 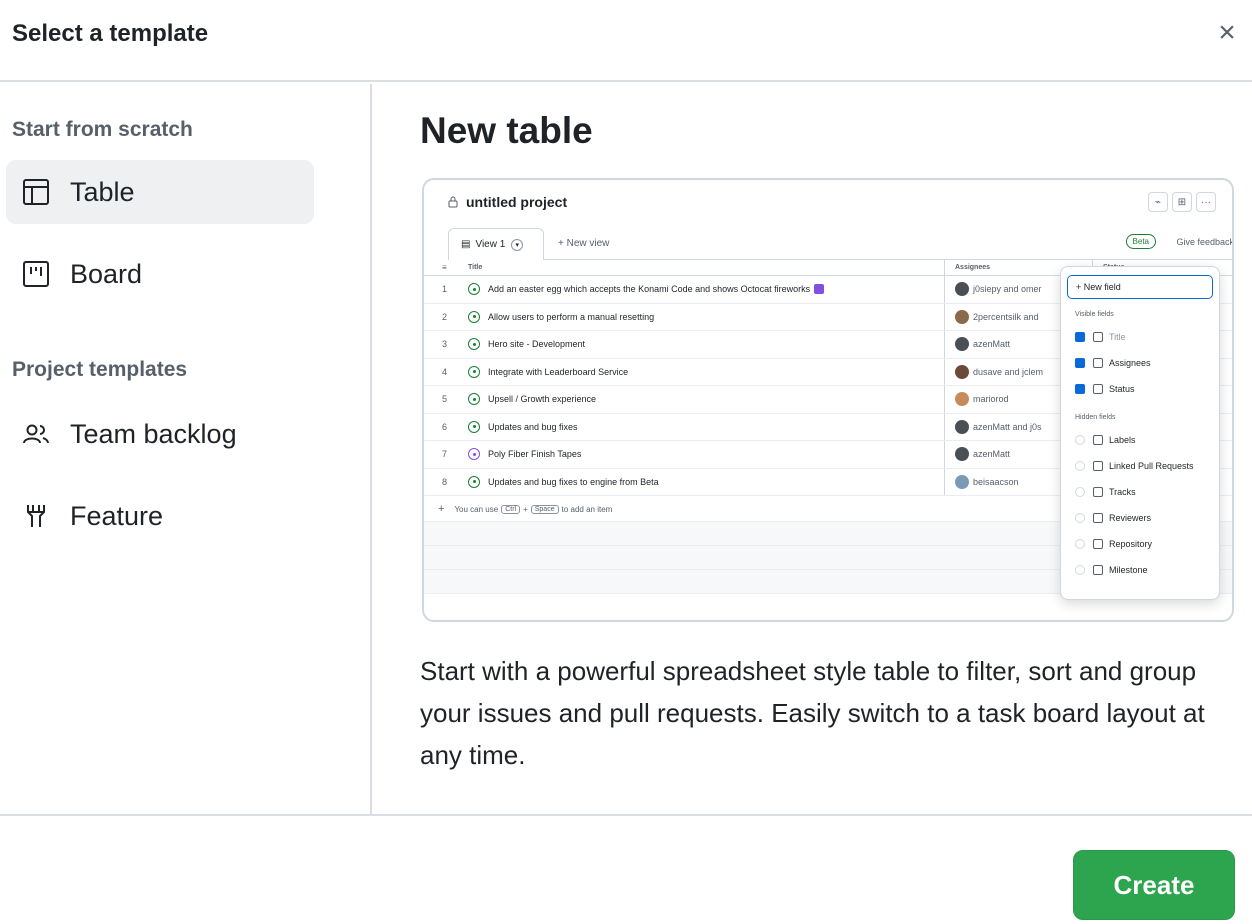 What do you see at coordinates (507, 202) in the screenshot?
I see `preview-project-title: untitled project` at bounding box center [507, 202].